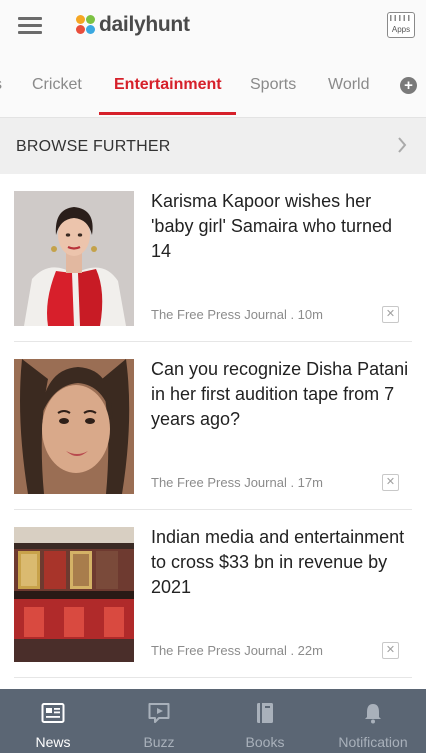 The image size is (426, 753). Describe the element at coordinates (237, 314) in the screenshot. I see `news-source: The Free Press Journal . 10m` at that location.